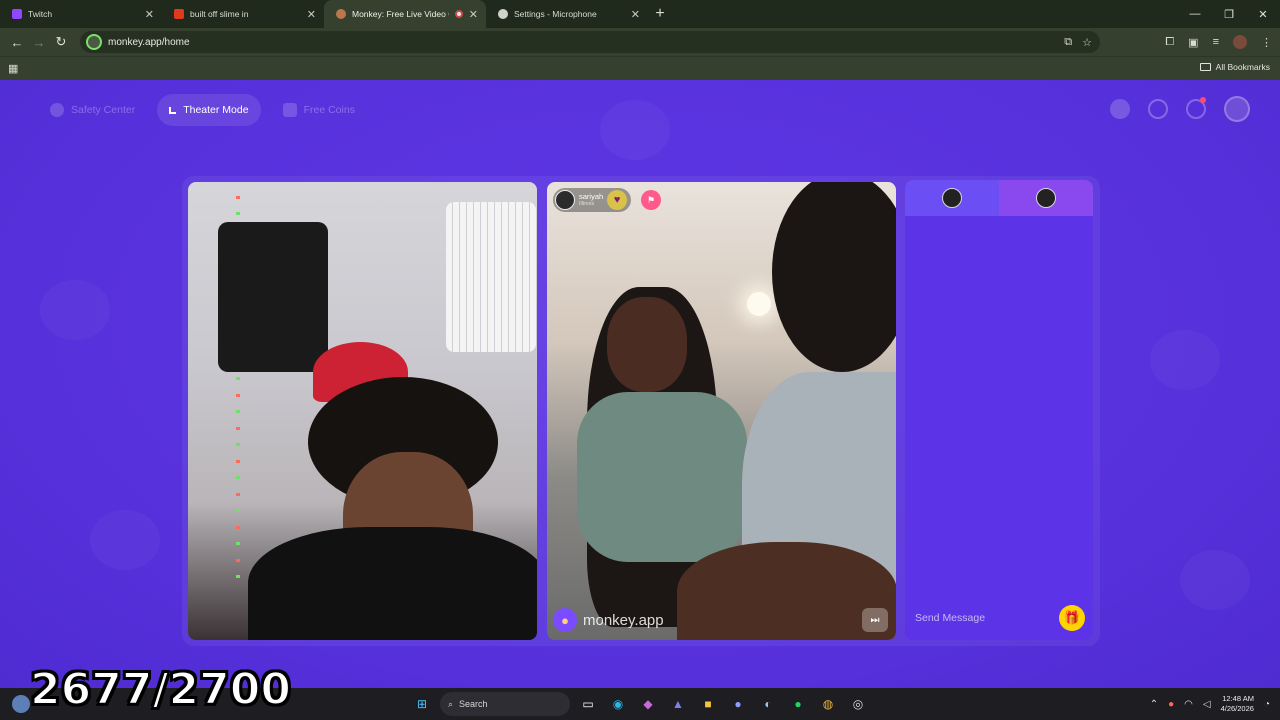 The height and width of the screenshot is (720, 1280). What do you see at coordinates (149, 42) in the screenshot?
I see `url-text: monkey.app/home` at bounding box center [149, 42].